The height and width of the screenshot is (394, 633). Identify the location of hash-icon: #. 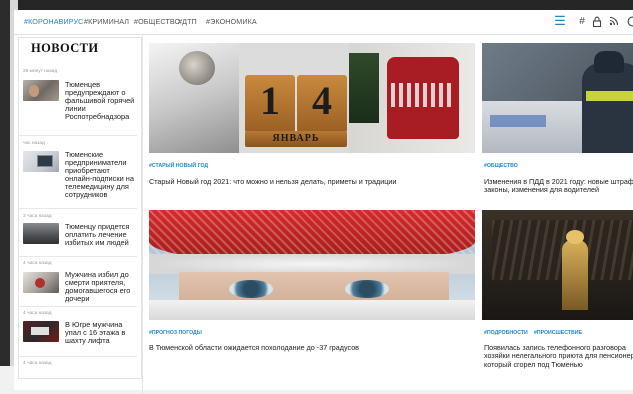
(582, 21).